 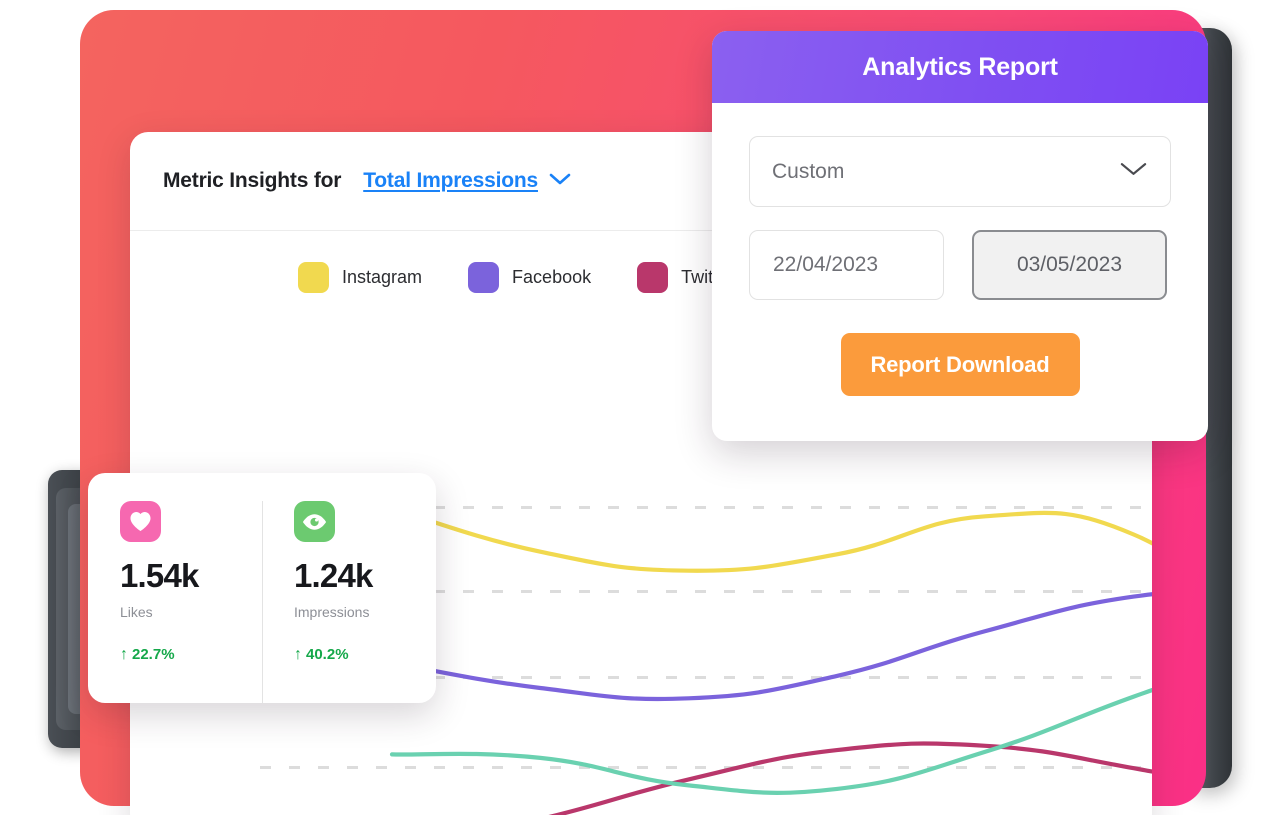 I want to click on stat-value-likes: 1.54k, so click(x=159, y=575).